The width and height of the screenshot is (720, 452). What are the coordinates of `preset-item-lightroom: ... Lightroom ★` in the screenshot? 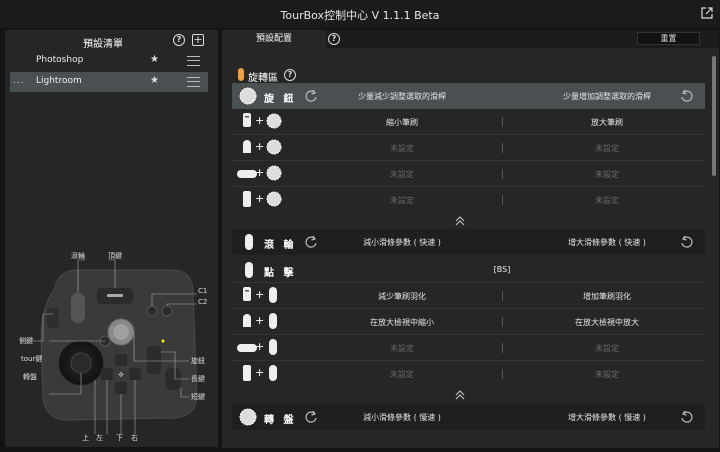 It's located at (109, 82).